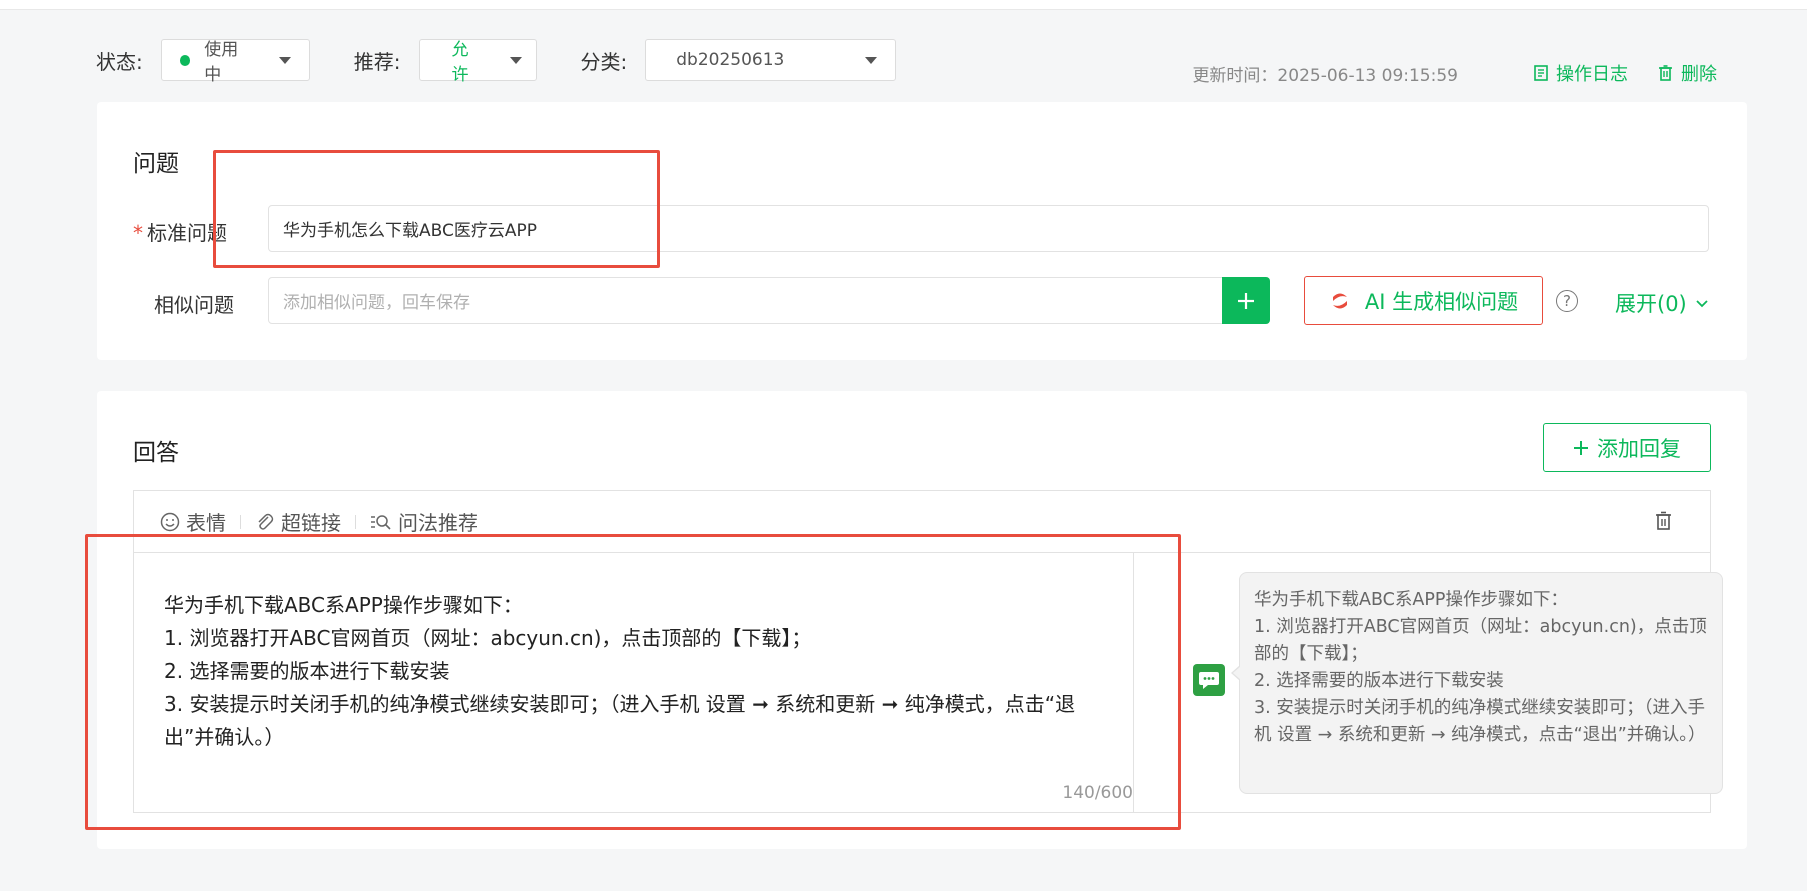 This screenshot has width=1807, height=891. What do you see at coordinates (488, 638) in the screenshot?
I see `answer-line: 1. 浏览器打开ABC官网首页（网址：abcyun.cn)，点击顶部的【下载】；` at bounding box center [488, 638].